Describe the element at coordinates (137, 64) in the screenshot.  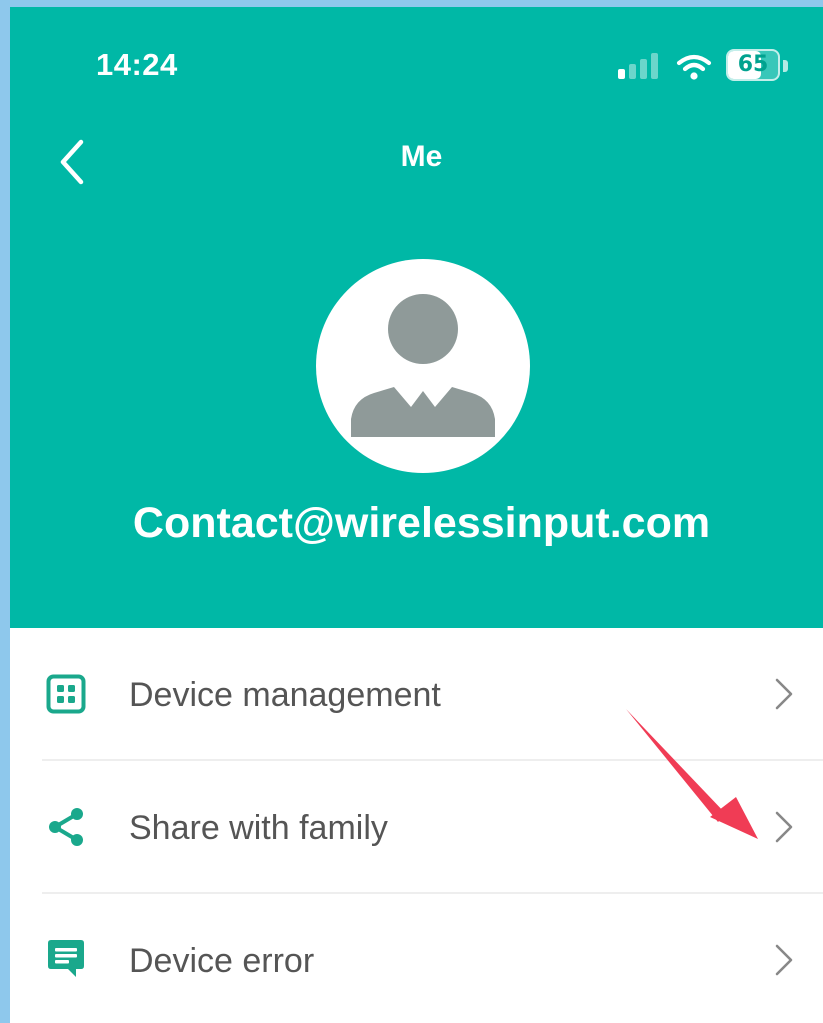
I see `status-time: 14:24` at that location.